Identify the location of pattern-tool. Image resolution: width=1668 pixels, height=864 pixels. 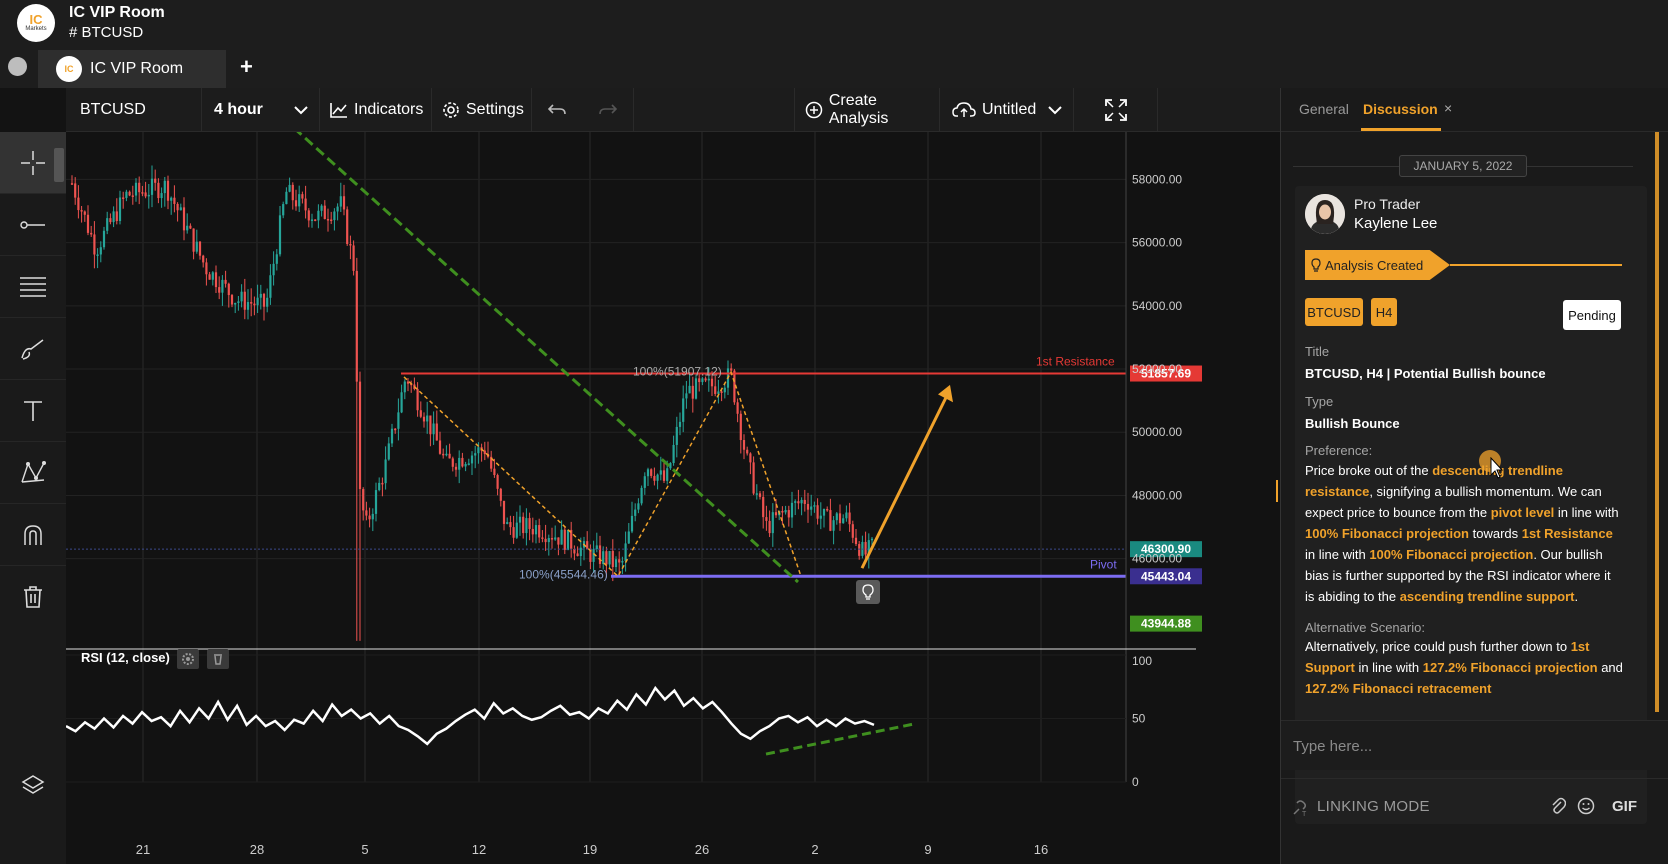
(33, 473).